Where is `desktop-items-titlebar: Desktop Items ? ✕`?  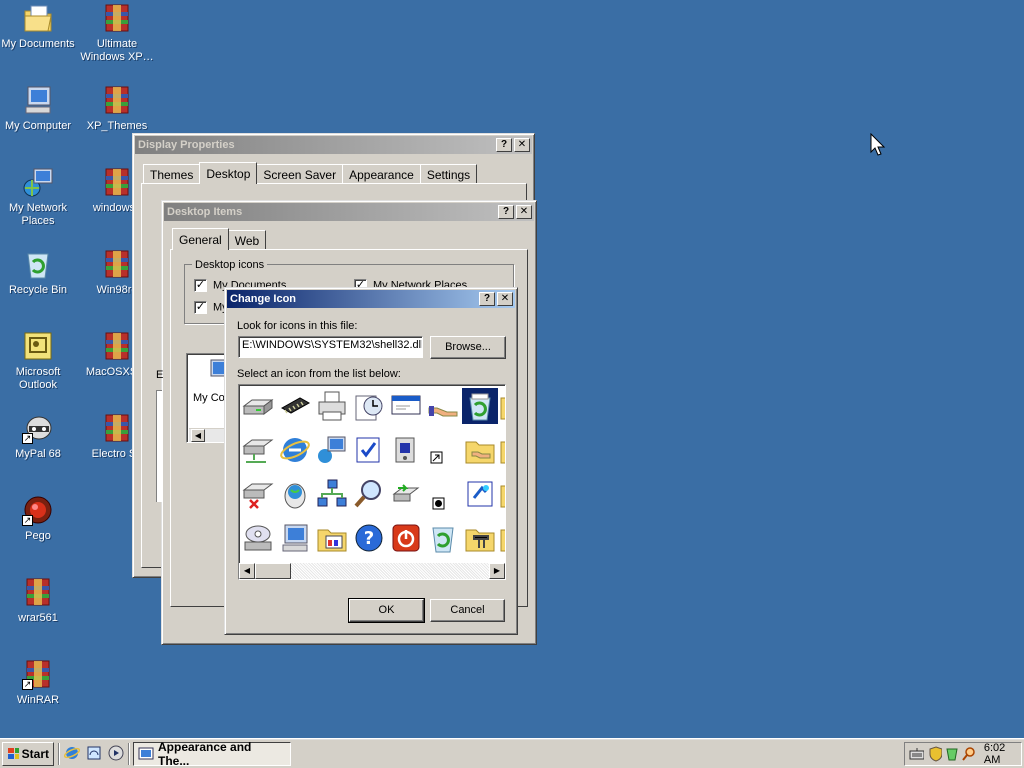 desktop-items-titlebar: Desktop Items ? ✕ is located at coordinates (349, 212).